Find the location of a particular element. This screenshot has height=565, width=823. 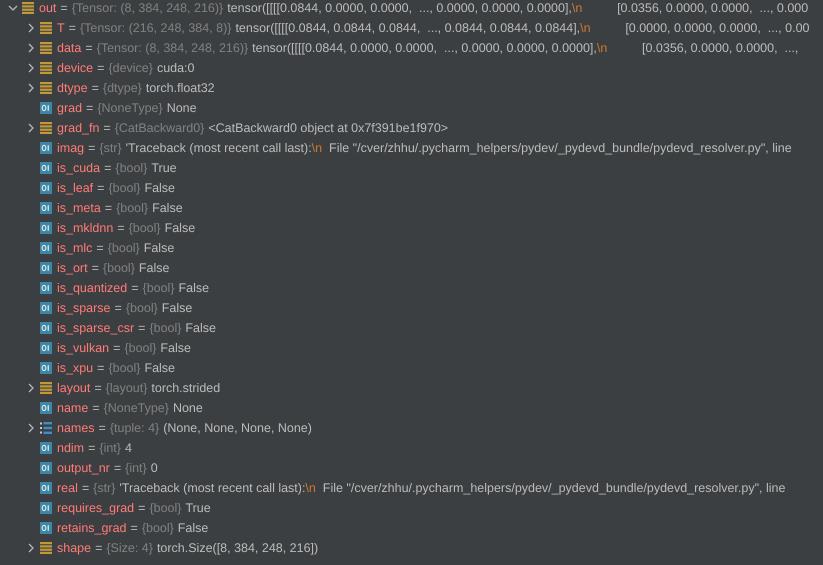

variable-name: imag is located at coordinates (70, 148).